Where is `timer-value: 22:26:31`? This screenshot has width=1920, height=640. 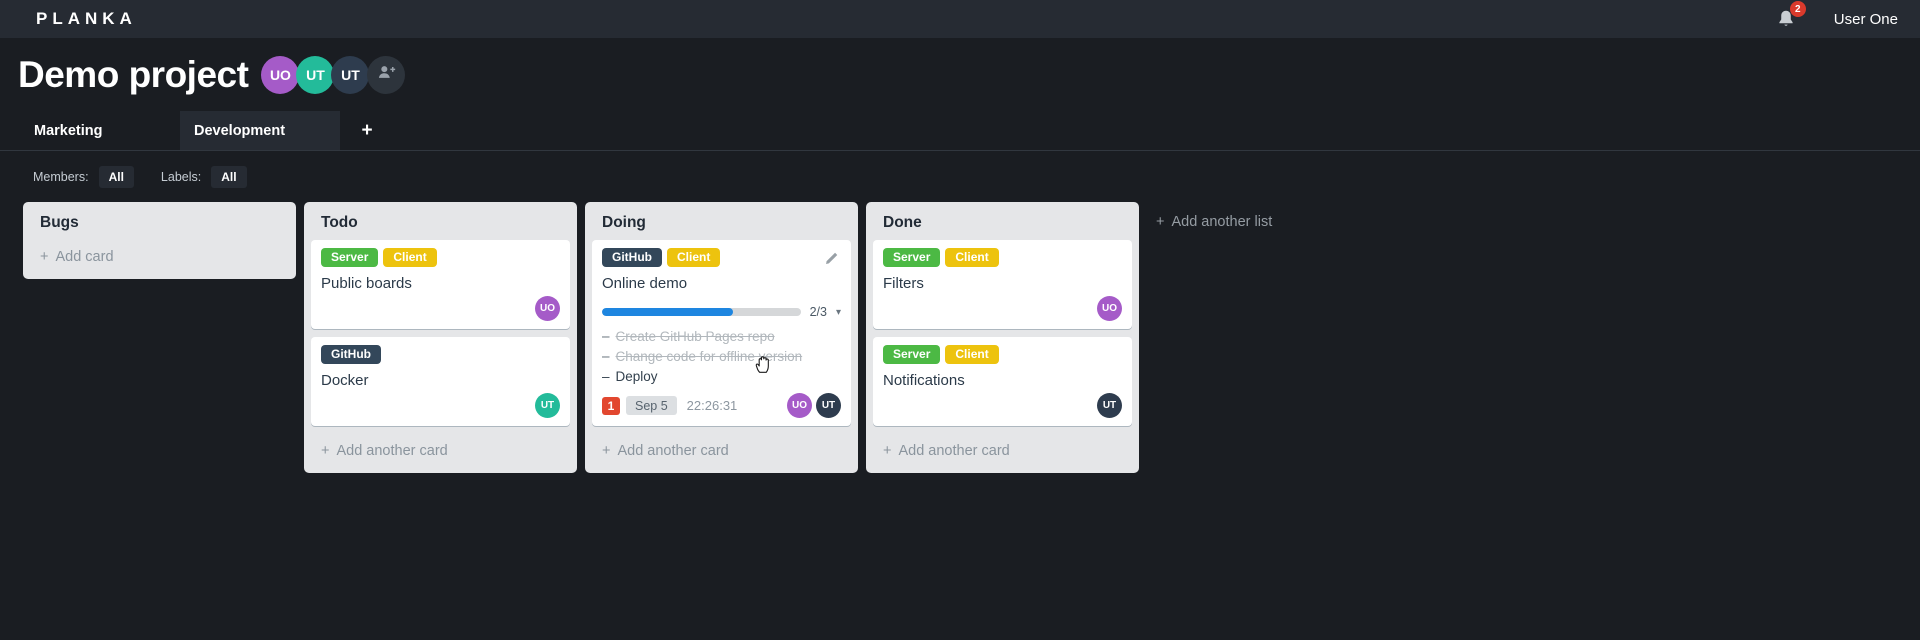
timer-value: 22:26:31 is located at coordinates (712, 405).